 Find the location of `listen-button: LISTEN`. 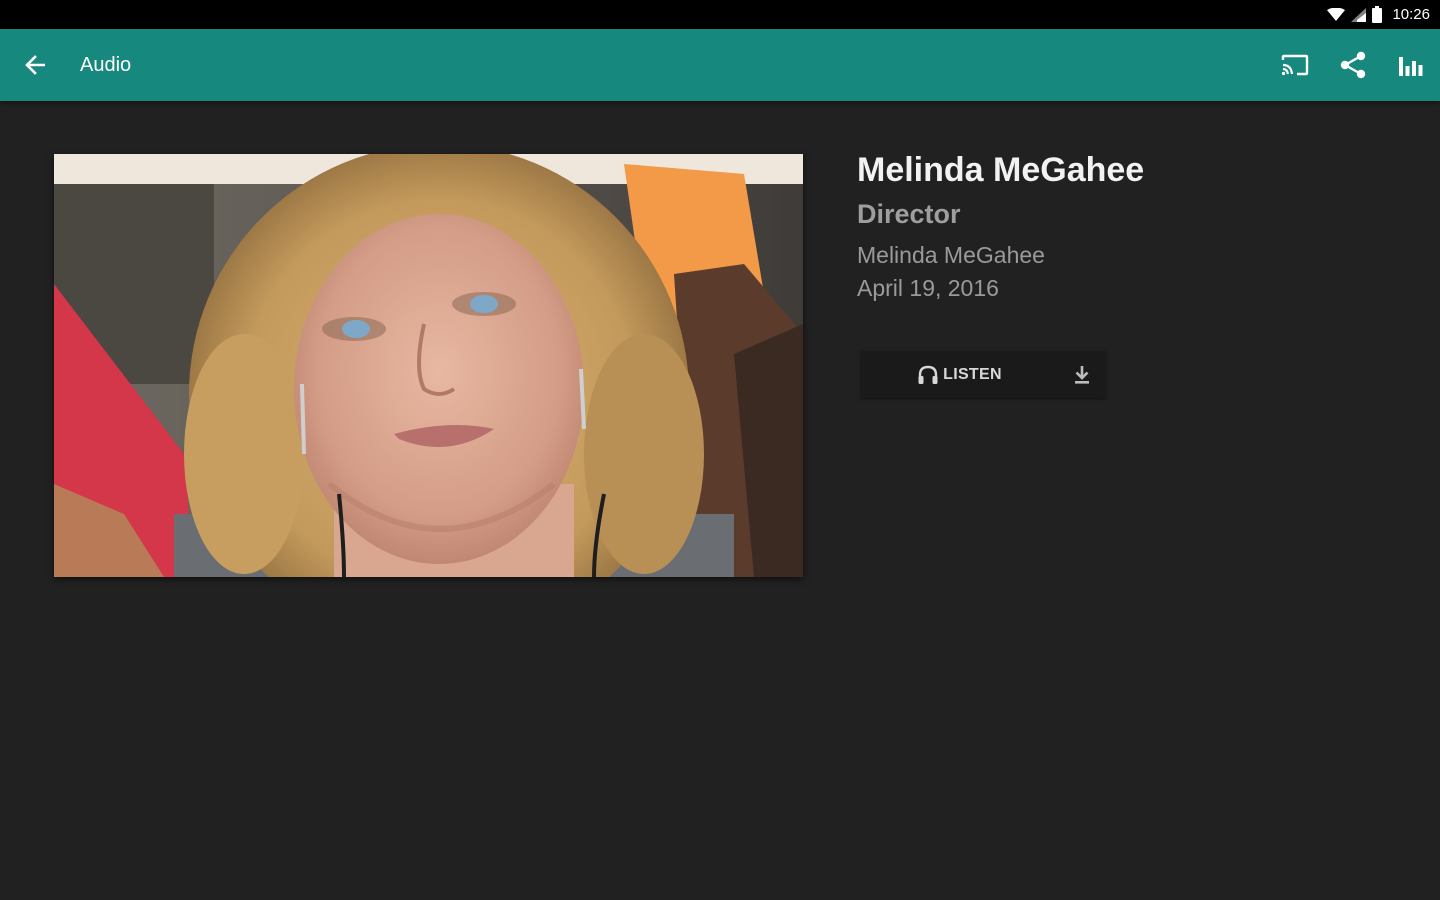

listen-button: LISTEN is located at coordinates (959, 374).